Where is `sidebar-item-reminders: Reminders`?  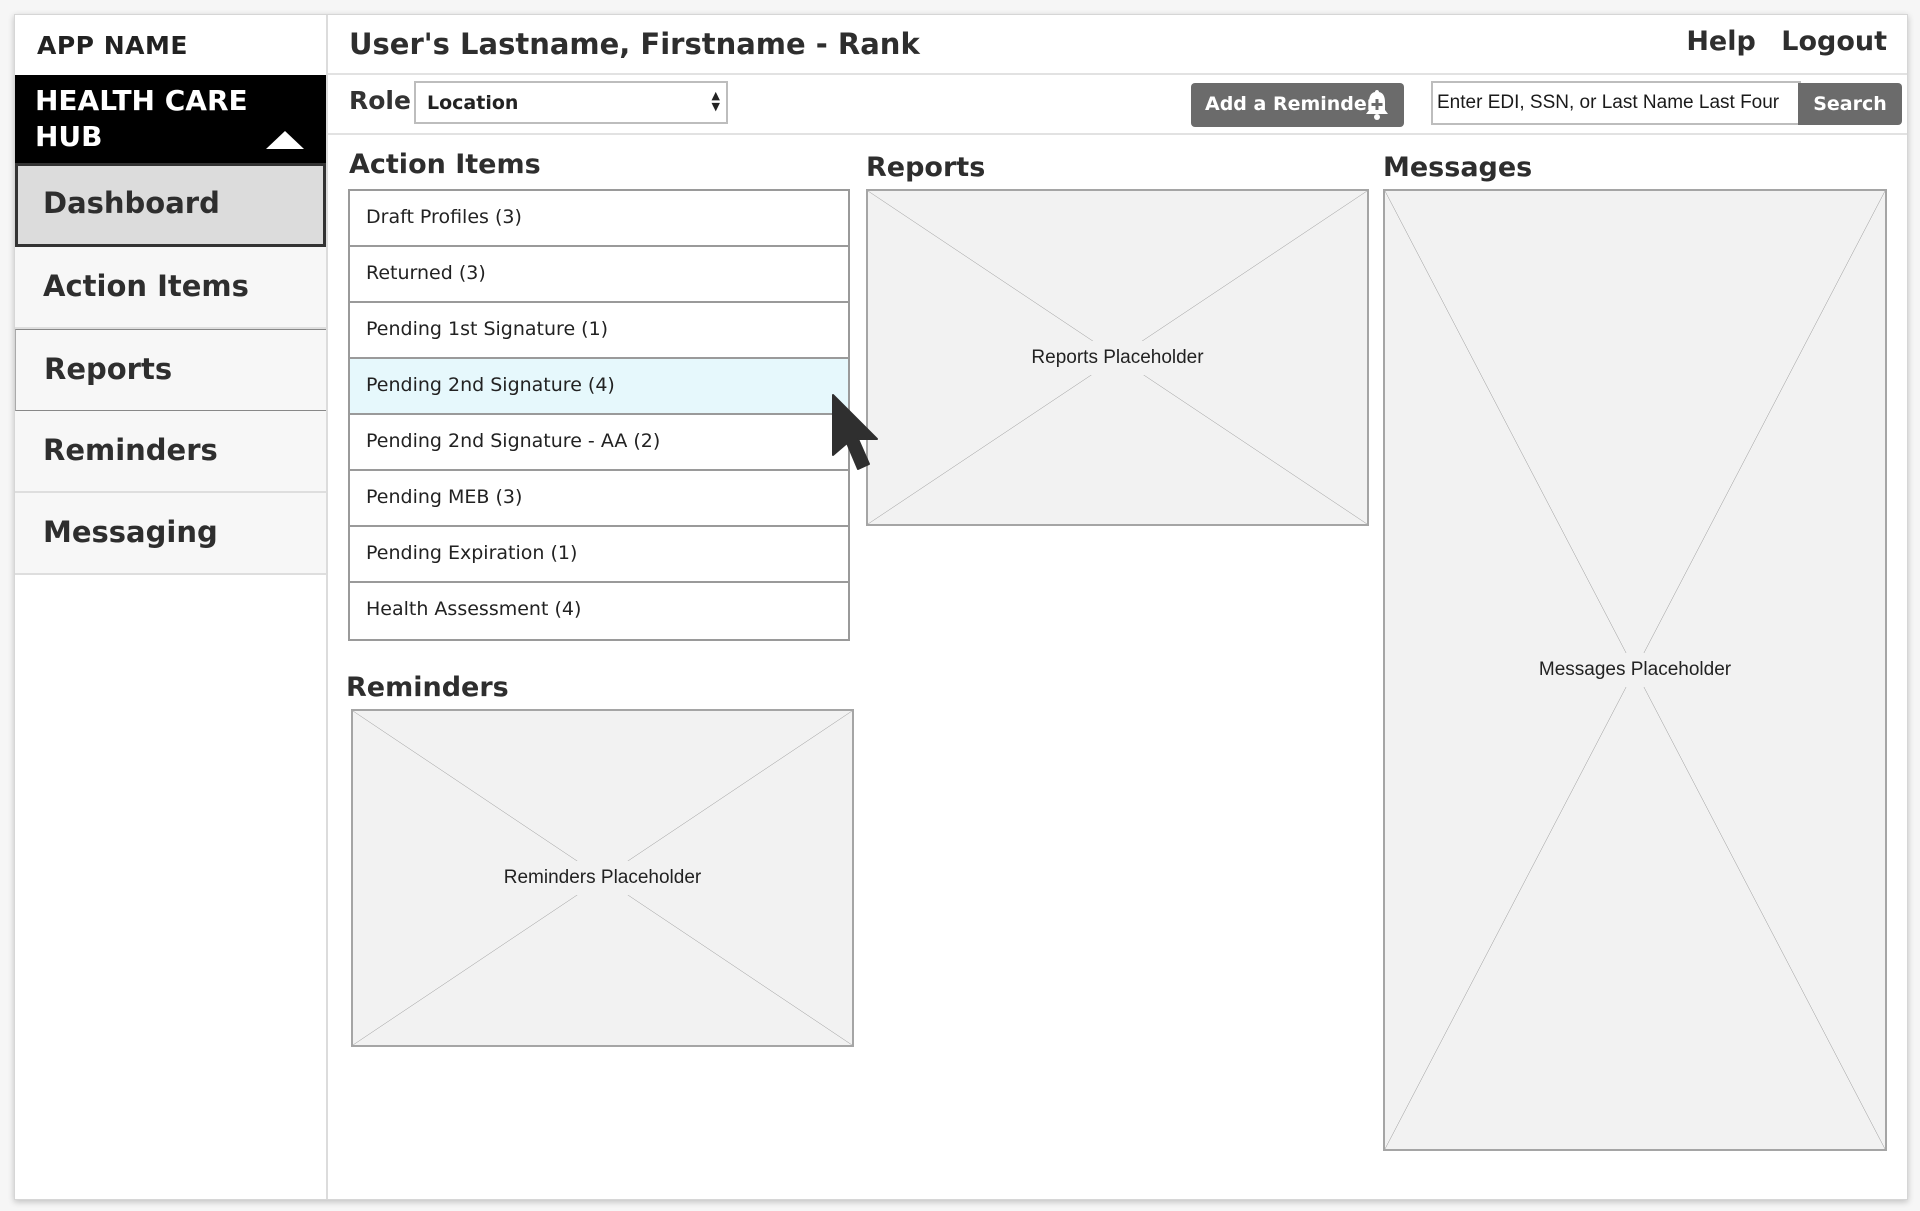
sidebar-item-reminders: Reminders is located at coordinates (170, 452).